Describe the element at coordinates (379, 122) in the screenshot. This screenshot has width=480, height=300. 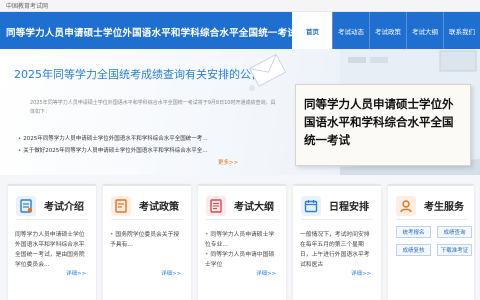
I see `board-text: 同等学力人员申请硕士学位外国语水平和学科综合水平全国统一考试` at that location.